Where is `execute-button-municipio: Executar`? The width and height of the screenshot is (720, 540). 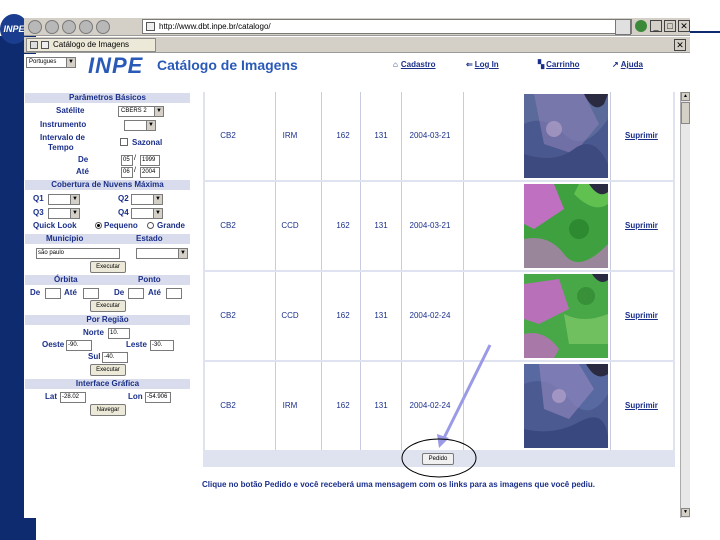 execute-button-municipio: Executar is located at coordinates (108, 267).